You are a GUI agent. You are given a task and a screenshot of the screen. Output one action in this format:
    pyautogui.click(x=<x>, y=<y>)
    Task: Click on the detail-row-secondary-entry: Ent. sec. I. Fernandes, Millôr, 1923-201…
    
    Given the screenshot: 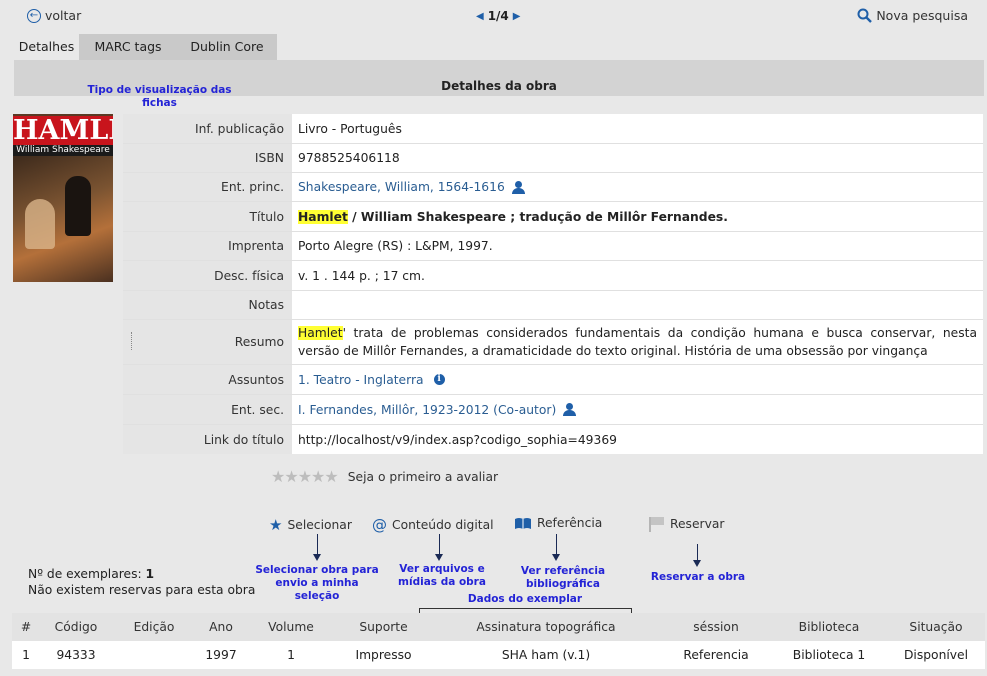 What is the action you would take?
    pyautogui.click(x=553, y=410)
    